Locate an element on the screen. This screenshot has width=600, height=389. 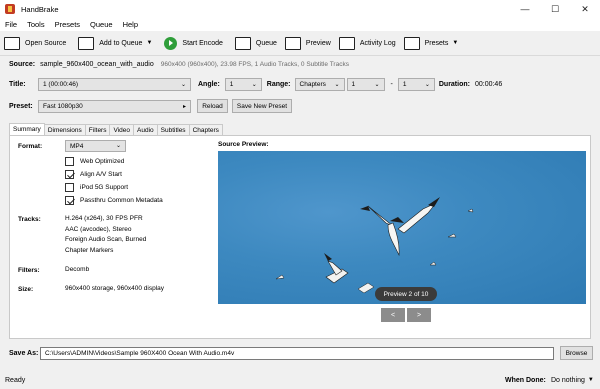
close-button: ✕ is located at coordinates (585, 9).